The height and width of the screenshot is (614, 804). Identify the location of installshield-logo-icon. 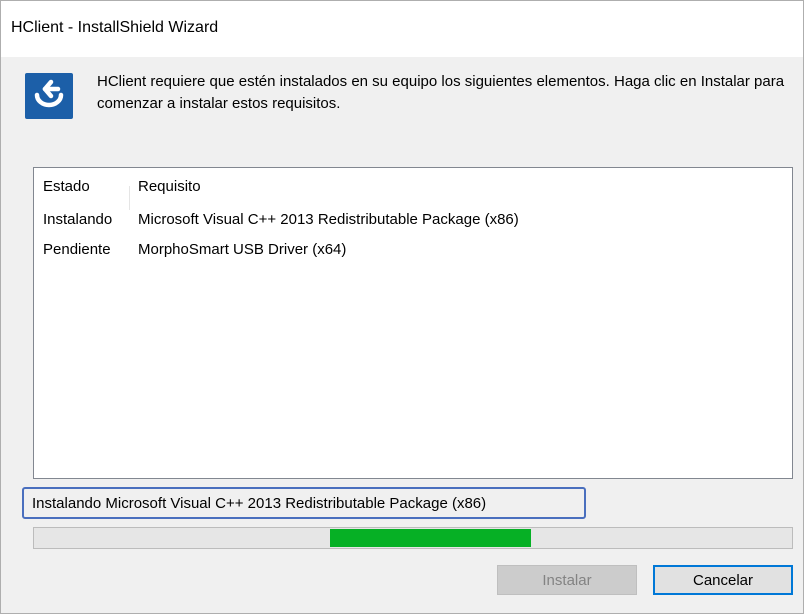
(49, 96).